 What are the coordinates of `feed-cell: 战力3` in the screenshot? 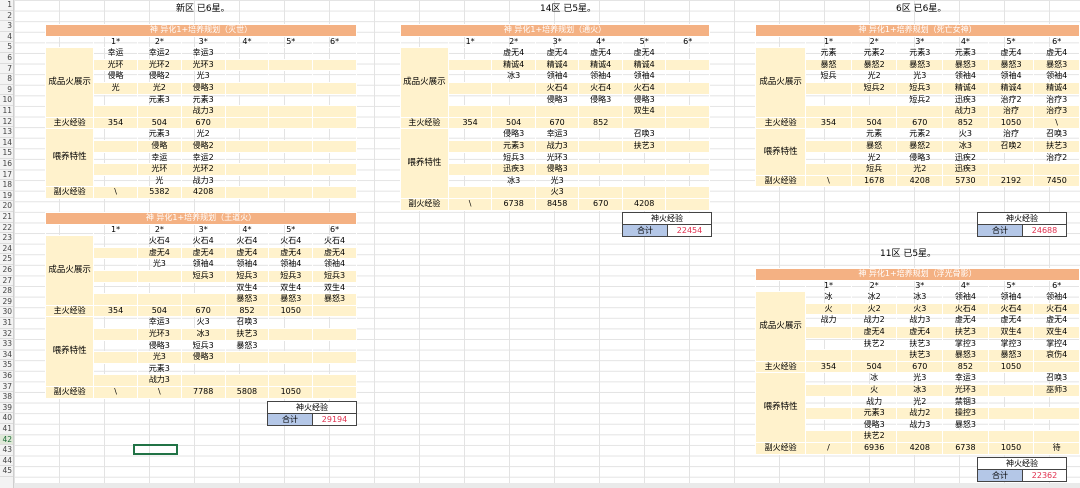 It's located at (920, 425).